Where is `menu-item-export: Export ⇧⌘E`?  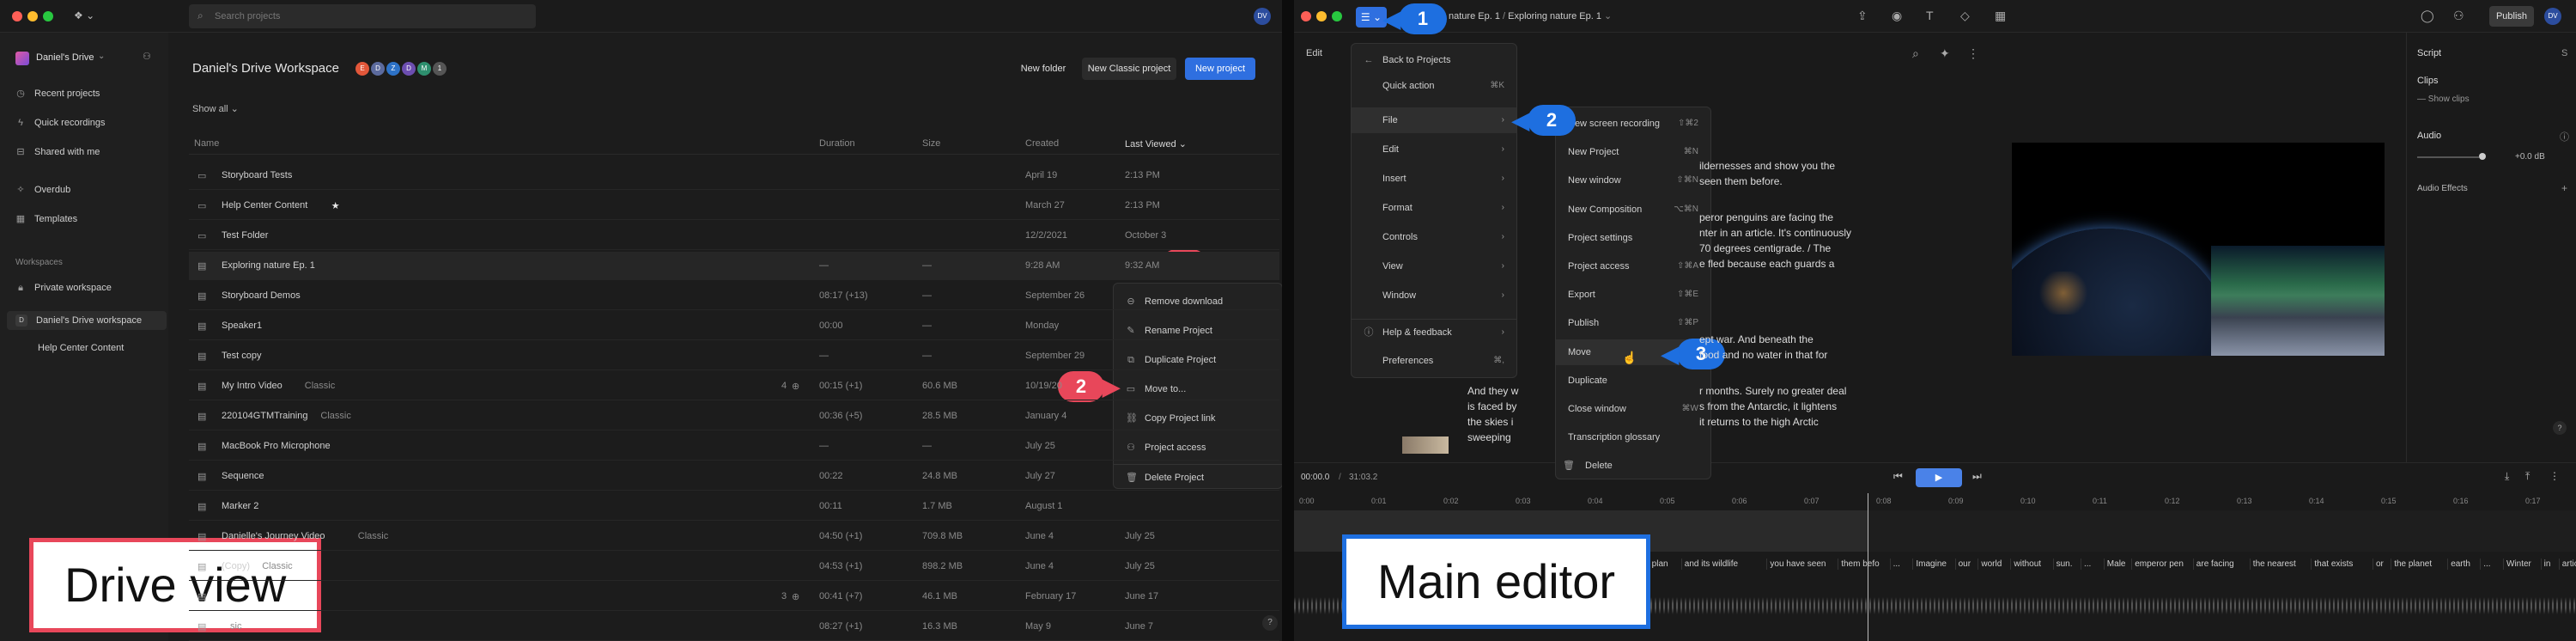
menu-item-export: Export ⇧⌘E is located at coordinates (1633, 295).